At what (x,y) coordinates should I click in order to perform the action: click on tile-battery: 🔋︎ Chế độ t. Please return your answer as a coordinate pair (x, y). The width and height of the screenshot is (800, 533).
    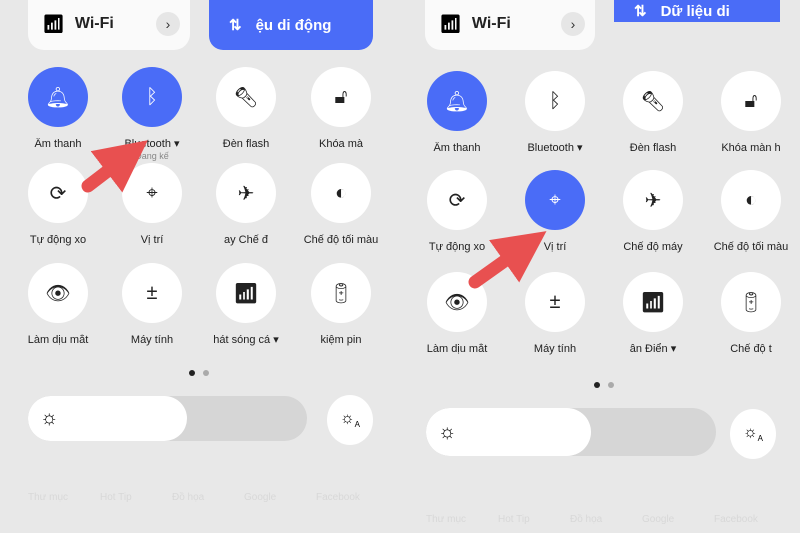
    Looking at the image, I should click on (750, 314).